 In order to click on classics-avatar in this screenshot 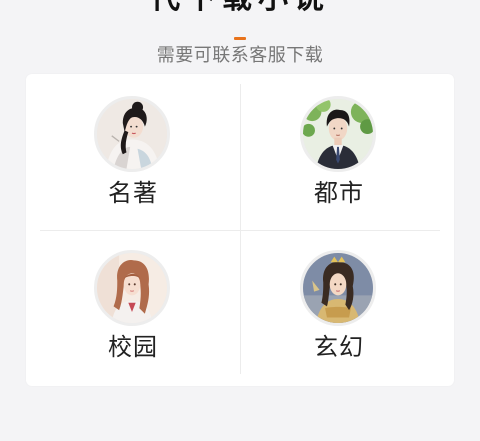, I will do `click(132, 134)`.